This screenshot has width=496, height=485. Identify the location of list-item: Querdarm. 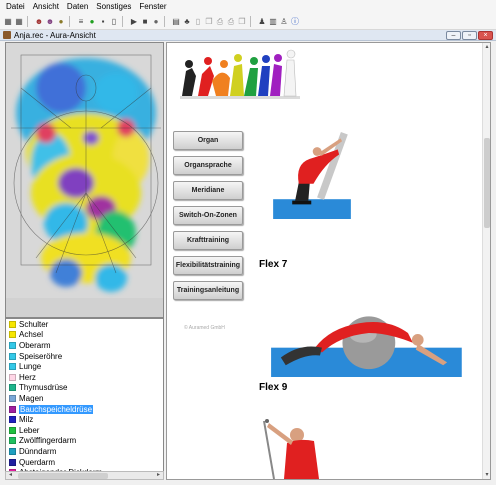
(84, 462).